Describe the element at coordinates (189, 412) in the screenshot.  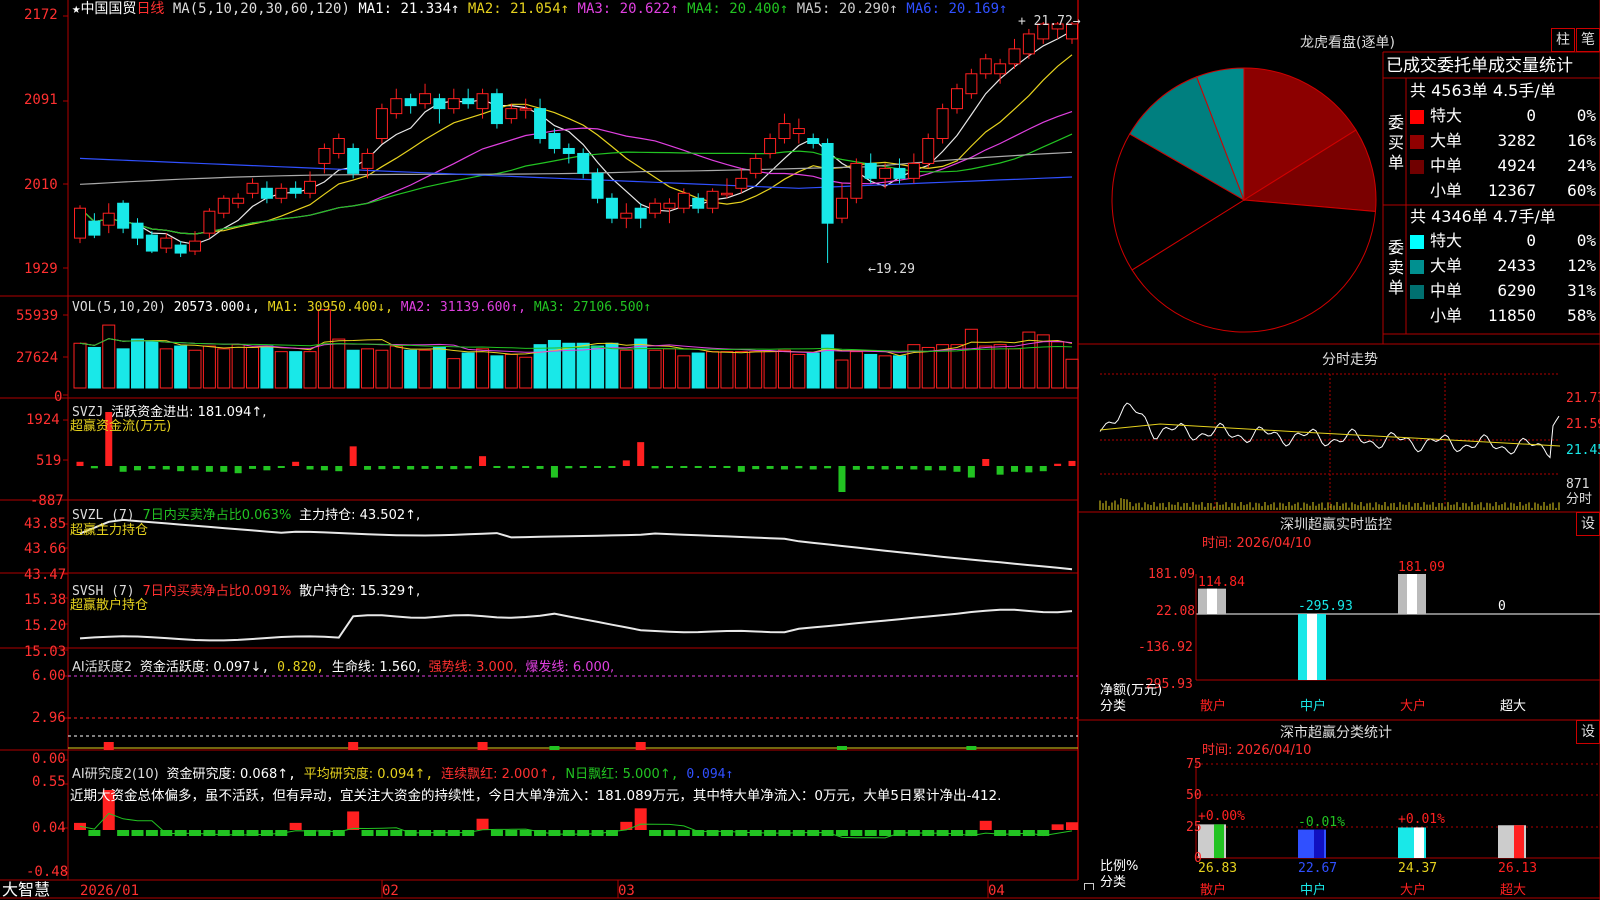
I see `svzj-value: 活跃资金进出: 181.094↑,` at that location.